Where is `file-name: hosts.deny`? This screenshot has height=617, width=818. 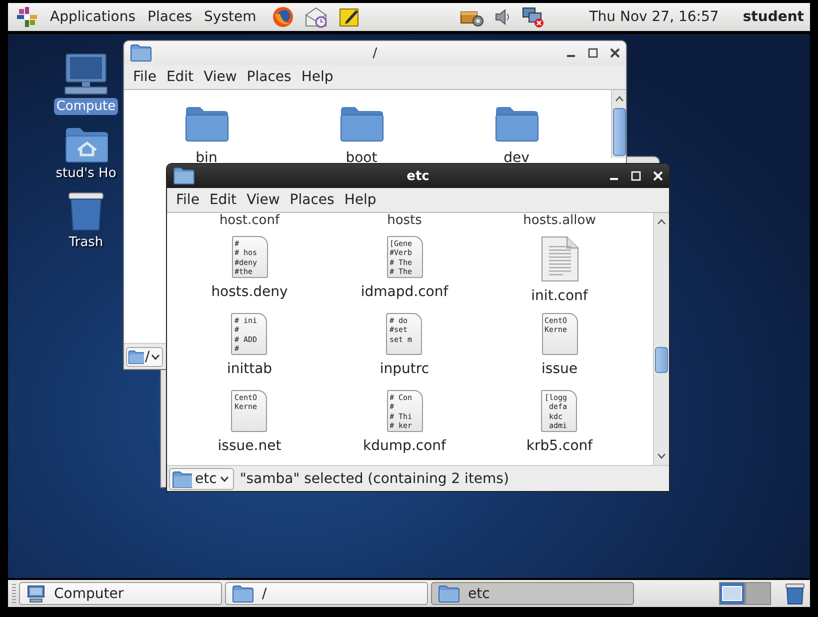 file-name: hosts.deny is located at coordinates (249, 292).